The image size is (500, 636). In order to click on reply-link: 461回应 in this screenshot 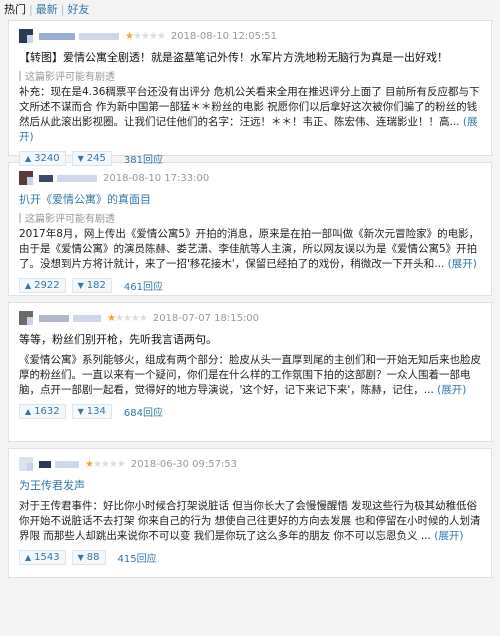, I will do `click(143, 285)`.